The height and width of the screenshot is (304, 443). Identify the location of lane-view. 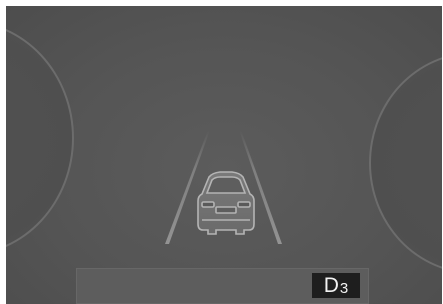
(223, 187).